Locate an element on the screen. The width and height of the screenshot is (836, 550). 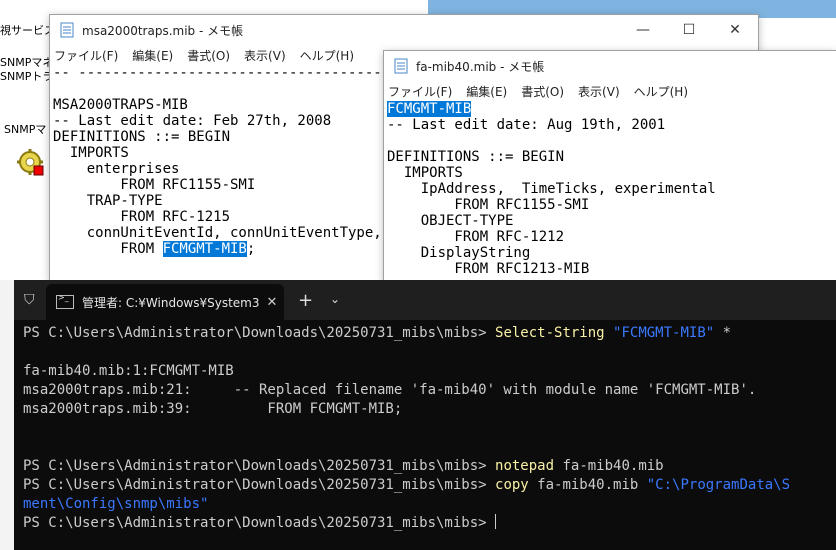
text-line: OBJECT-TYPE is located at coordinates (450, 221).